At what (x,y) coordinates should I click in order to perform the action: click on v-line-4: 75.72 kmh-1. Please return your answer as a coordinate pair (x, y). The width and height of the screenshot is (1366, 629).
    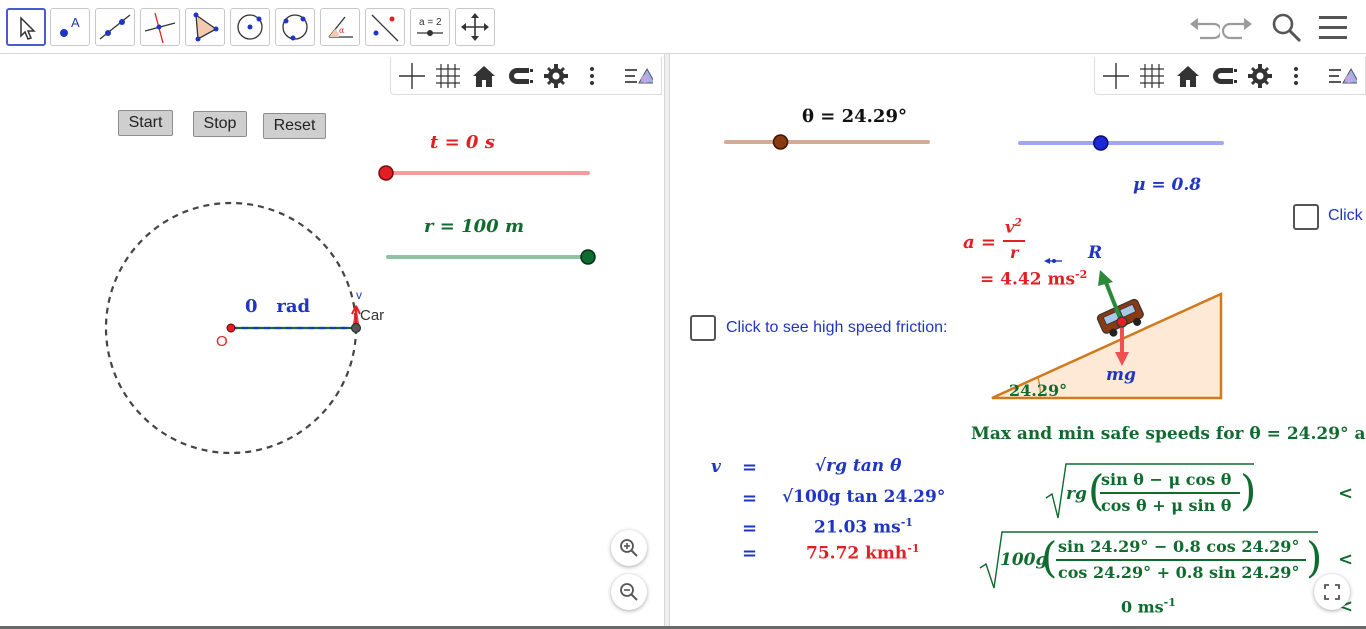
    Looking at the image, I should click on (863, 553).